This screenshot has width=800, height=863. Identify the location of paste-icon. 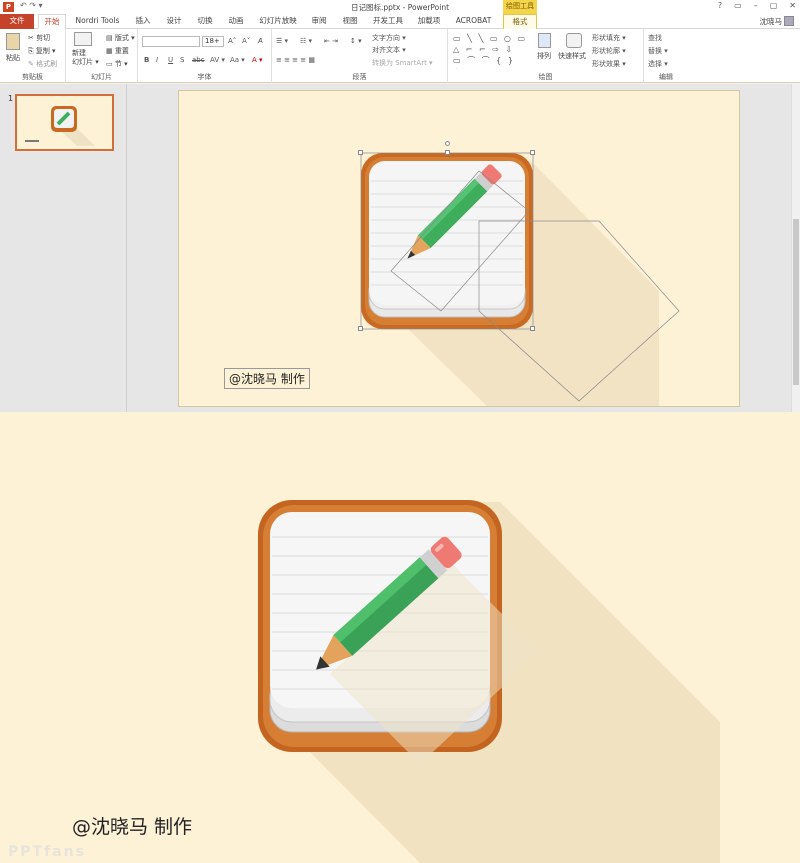
(13, 41).